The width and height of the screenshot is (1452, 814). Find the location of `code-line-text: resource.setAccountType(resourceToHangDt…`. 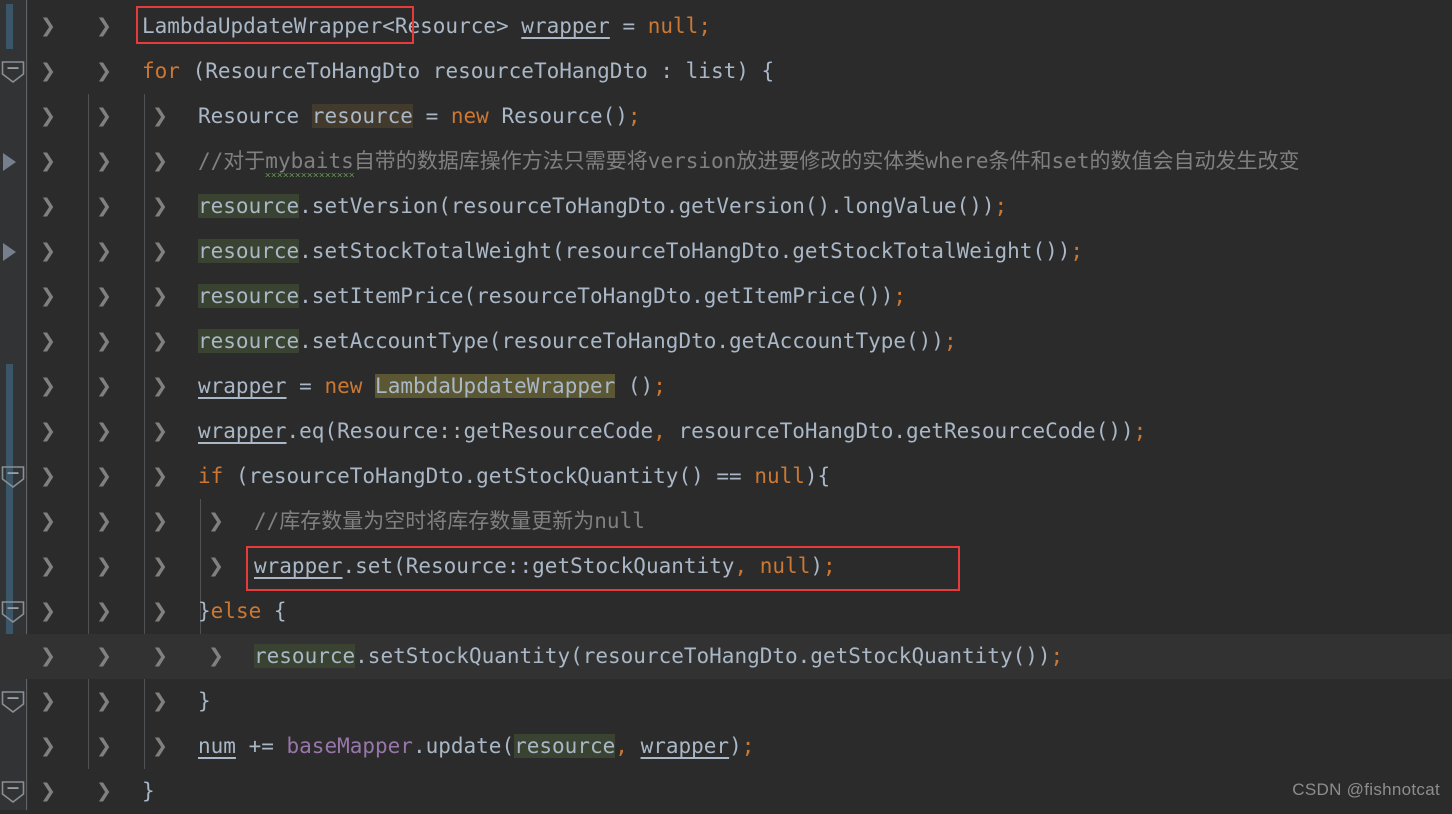

code-line-text: resource.setAccountType(resourceToHangDt… is located at coordinates (577, 341).